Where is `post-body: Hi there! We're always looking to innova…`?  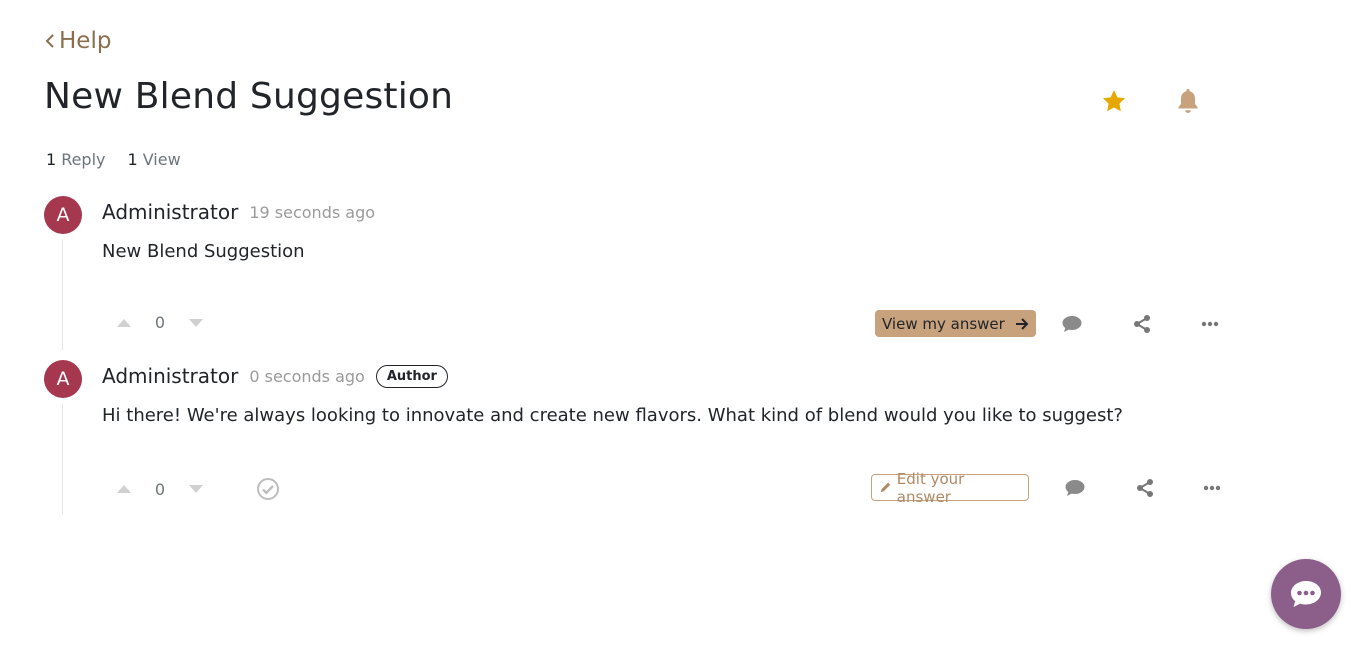 post-body: Hi there! We're always looking to innova… is located at coordinates (612, 415).